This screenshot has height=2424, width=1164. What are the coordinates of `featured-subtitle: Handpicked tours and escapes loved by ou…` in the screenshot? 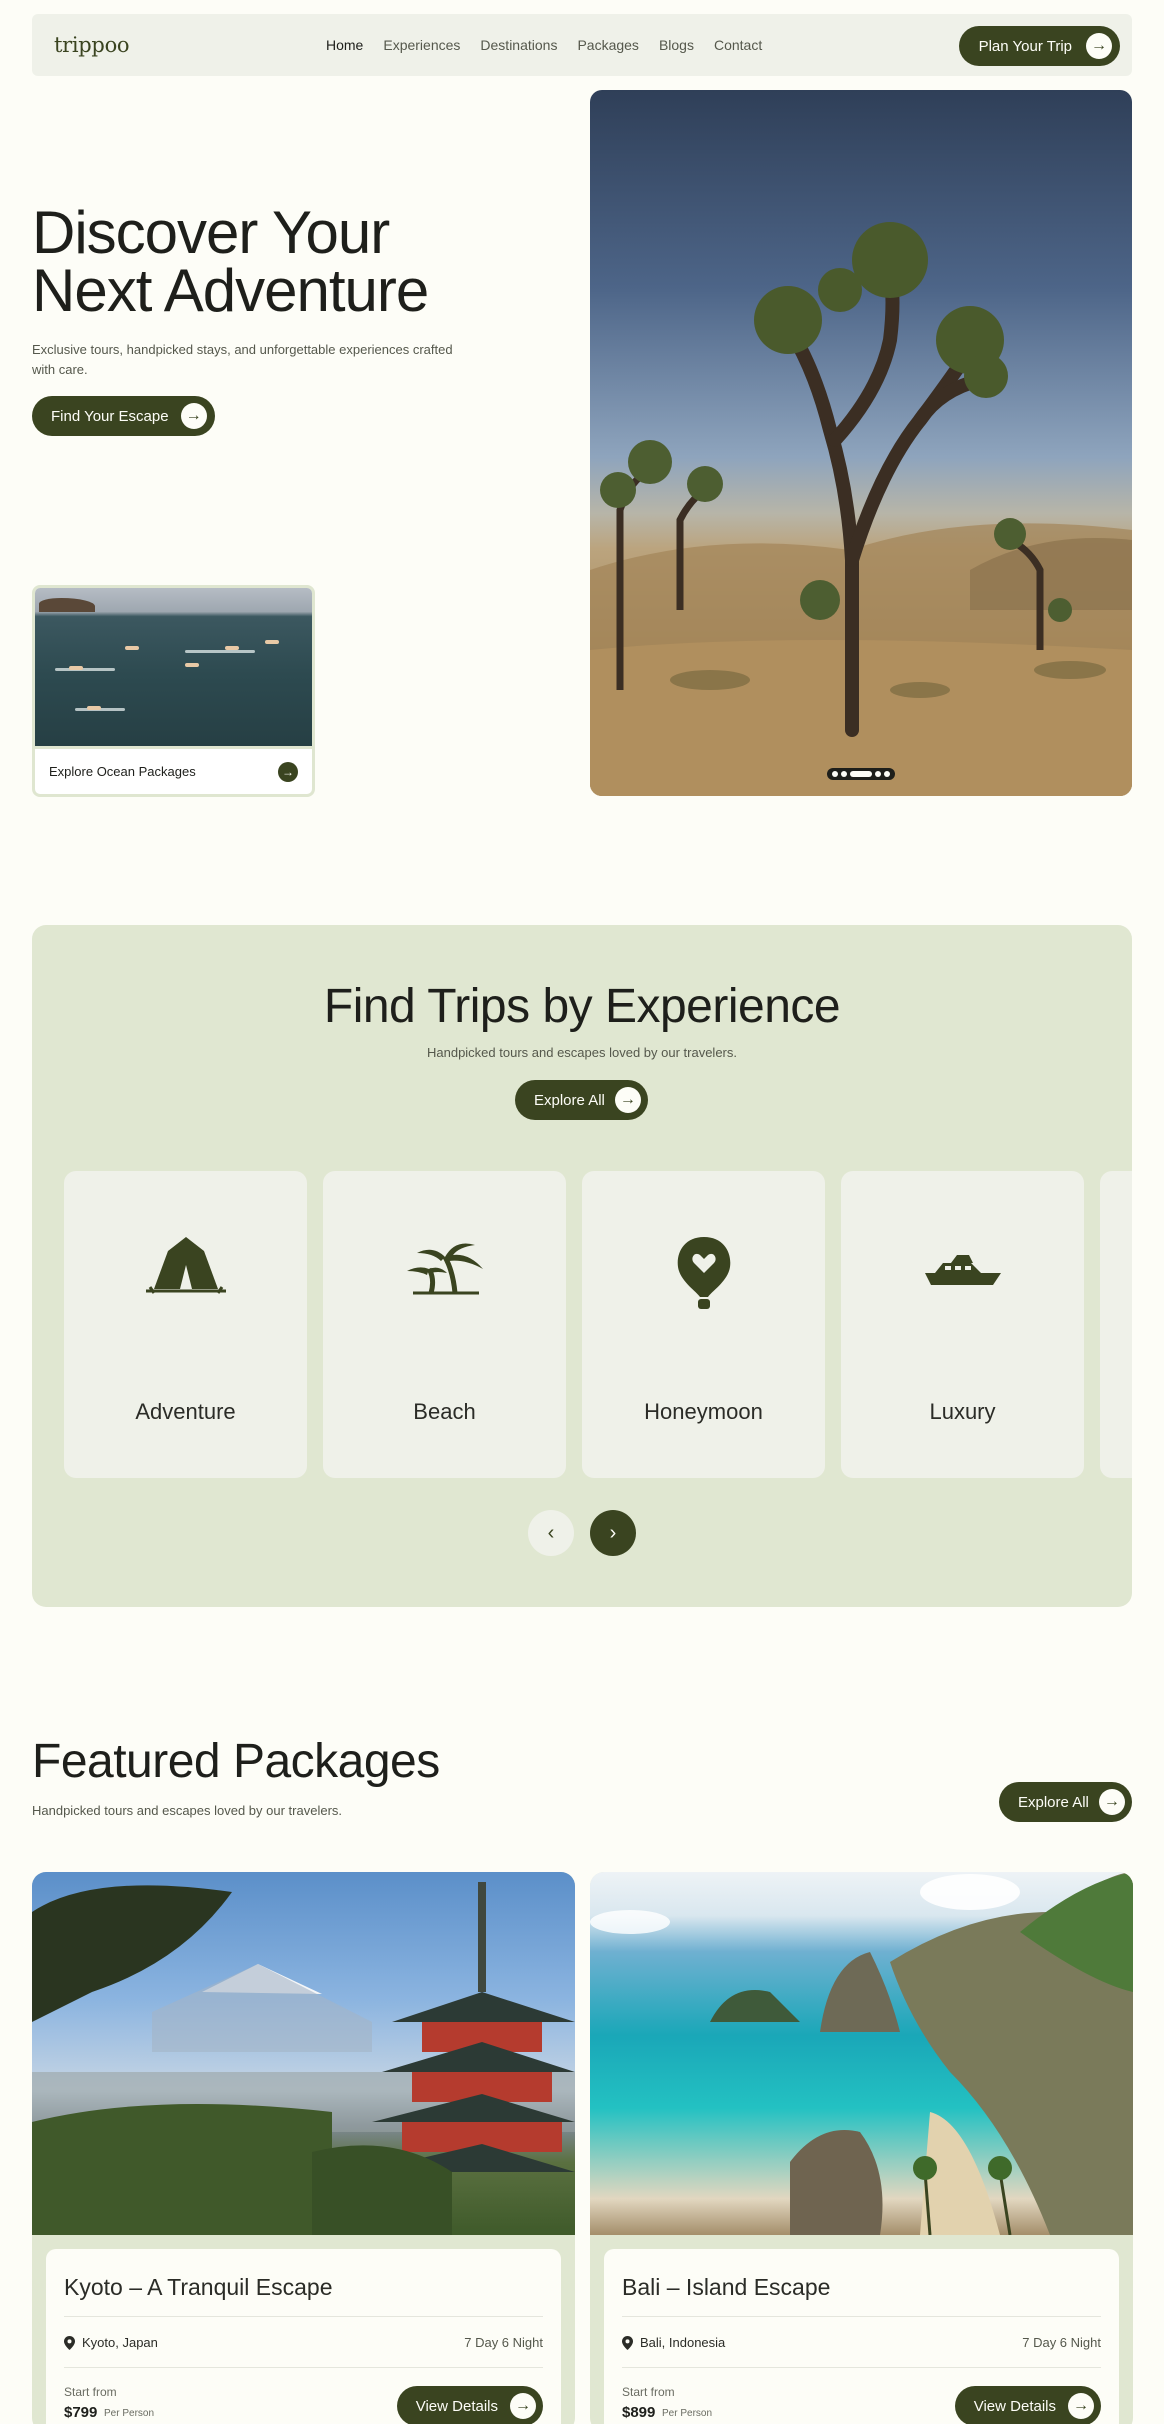 It's located at (187, 1810).